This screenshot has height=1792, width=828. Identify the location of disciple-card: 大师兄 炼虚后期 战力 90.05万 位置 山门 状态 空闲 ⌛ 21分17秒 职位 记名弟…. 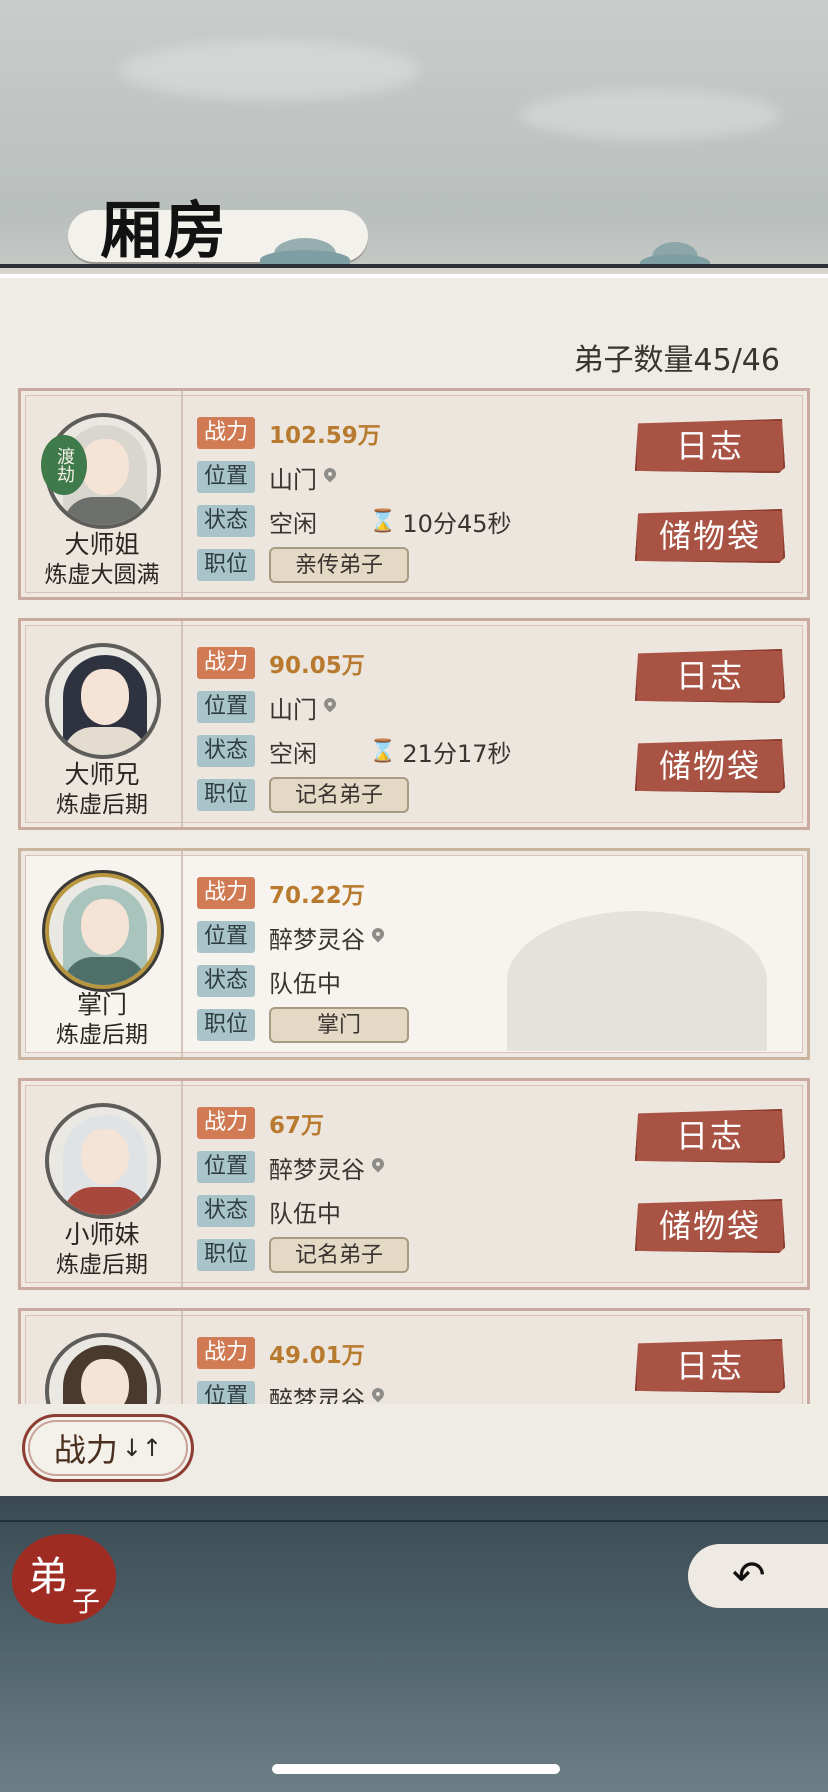
(414, 724).